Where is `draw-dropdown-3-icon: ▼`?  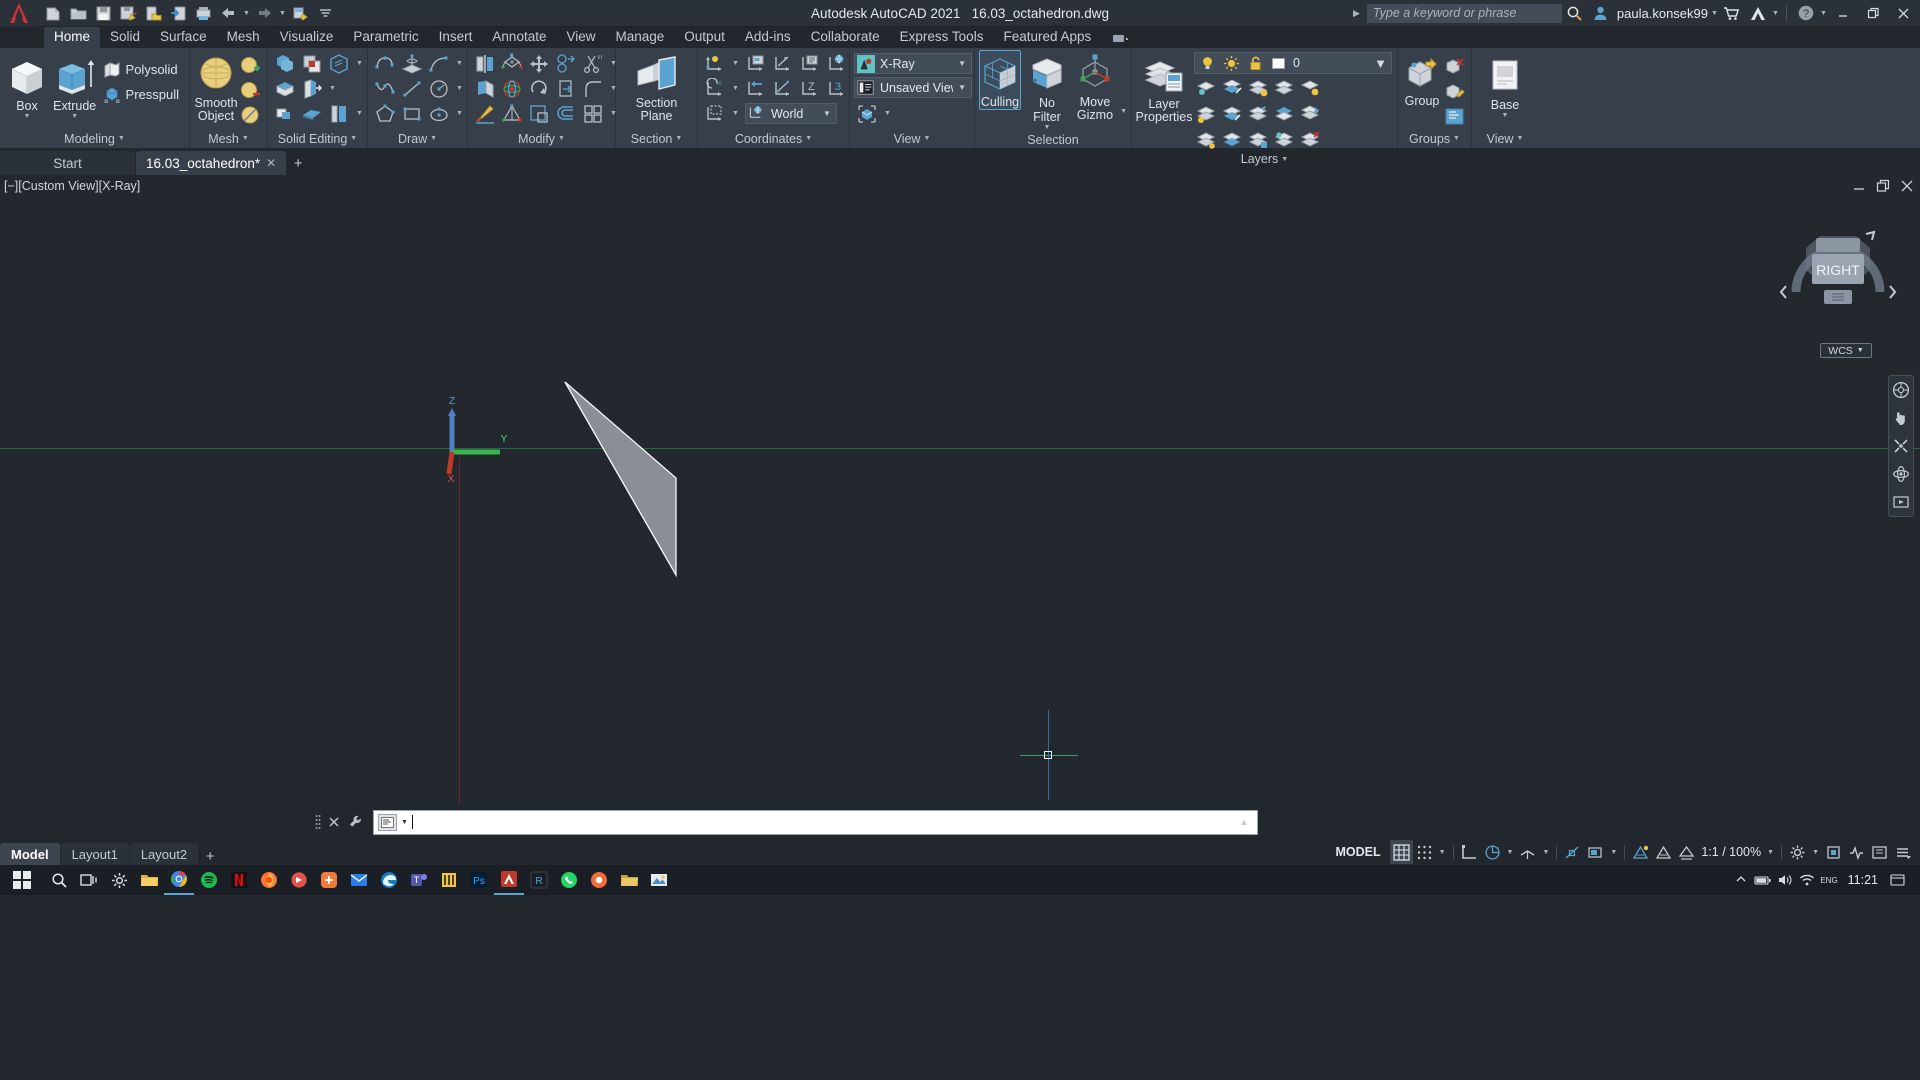 draw-dropdown-3-icon: ▼ is located at coordinates (459, 113).